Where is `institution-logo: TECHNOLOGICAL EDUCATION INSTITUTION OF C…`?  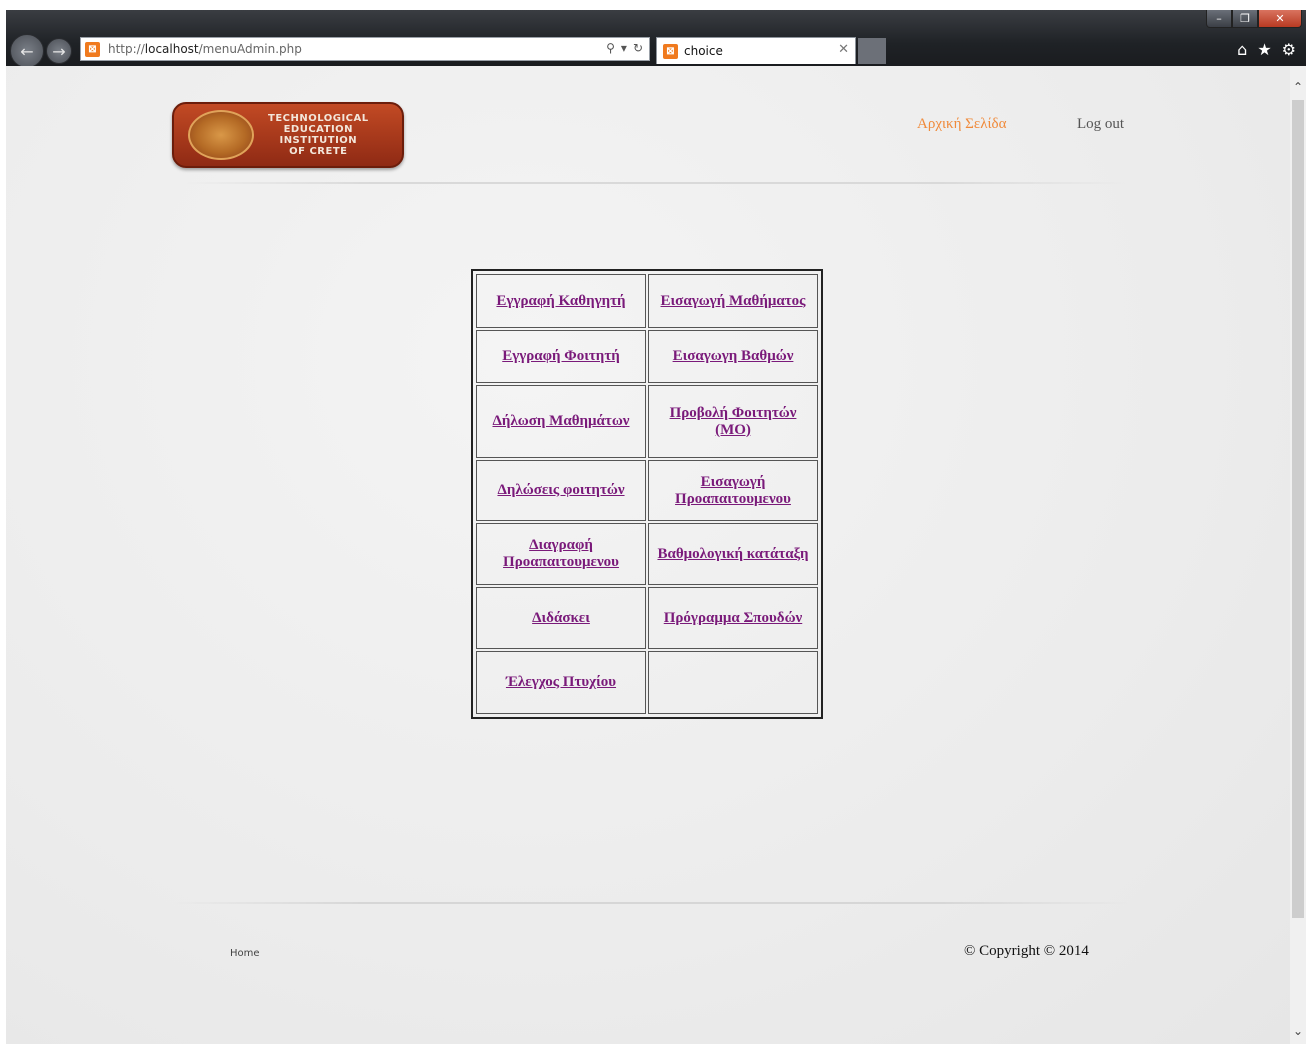
institution-logo: TECHNOLOGICAL EDUCATION INSTITUTION OF C… is located at coordinates (288, 135).